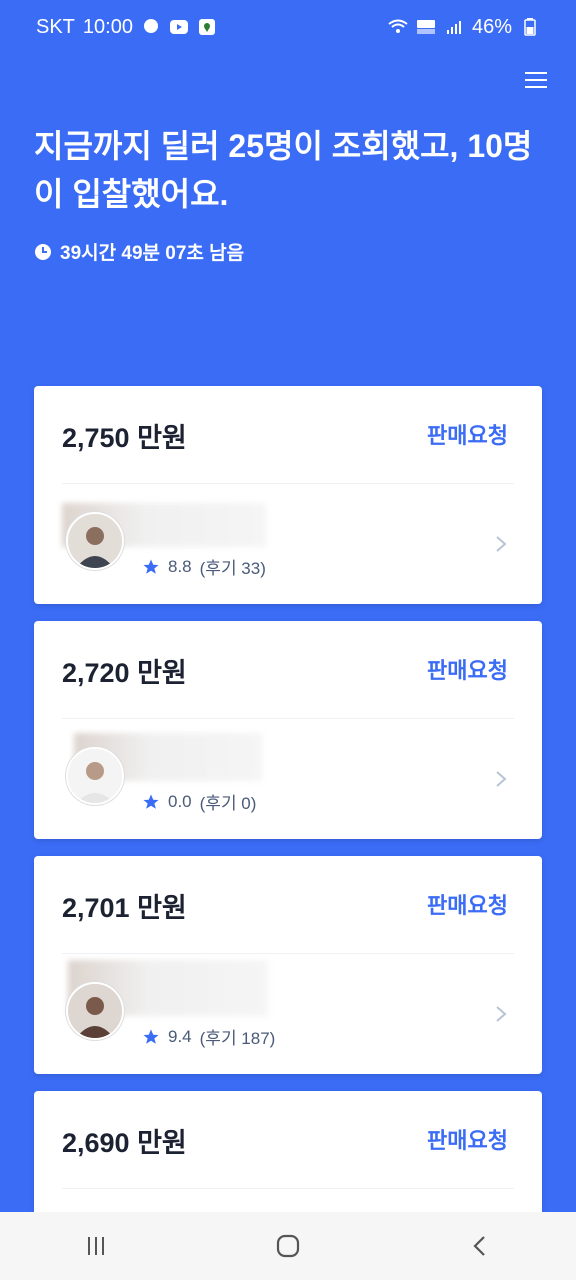 This screenshot has width=576, height=1280. Describe the element at coordinates (237, 1038) in the screenshot. I see `review-count: (후기 187)` at that location.